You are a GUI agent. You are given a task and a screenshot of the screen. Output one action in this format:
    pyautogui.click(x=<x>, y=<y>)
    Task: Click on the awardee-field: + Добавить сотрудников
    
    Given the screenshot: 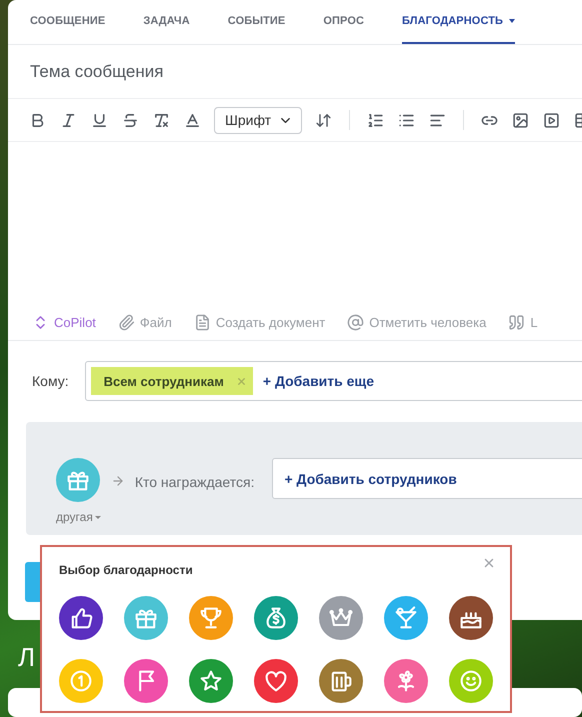 What is the action you would take?
    pyautogui.click(x=427, y=478)
    